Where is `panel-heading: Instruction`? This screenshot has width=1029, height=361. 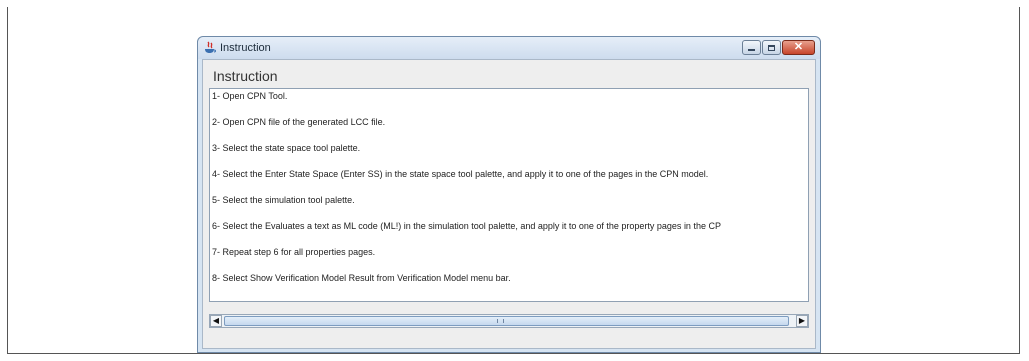 panel-heading: Instruction is located at coordinates (245, 76).